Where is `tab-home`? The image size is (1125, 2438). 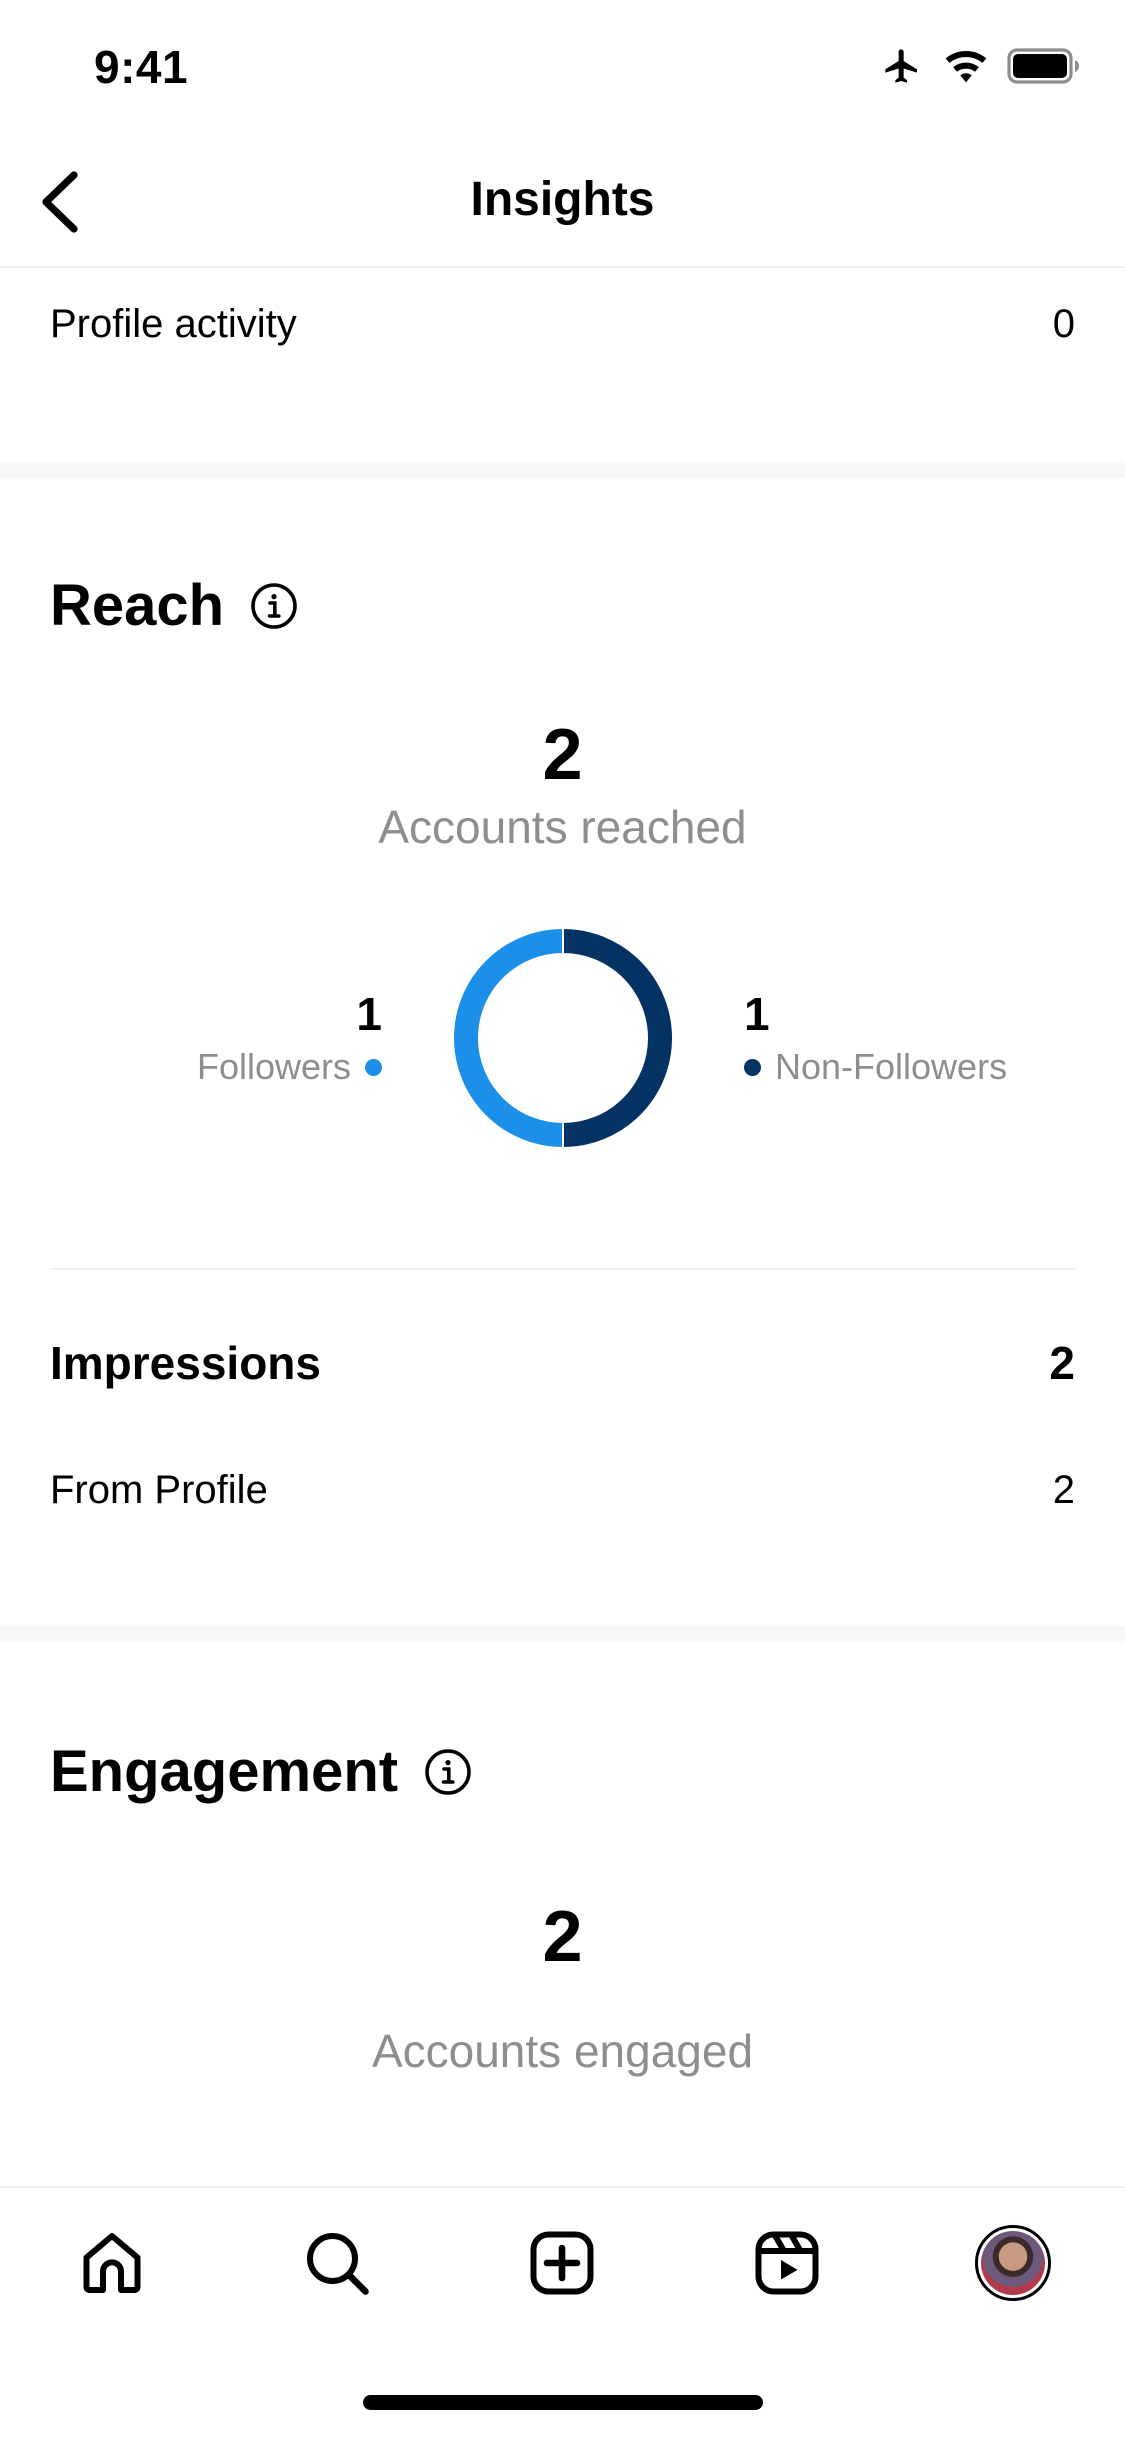
tab-home is located at coordinates (112, 2263).